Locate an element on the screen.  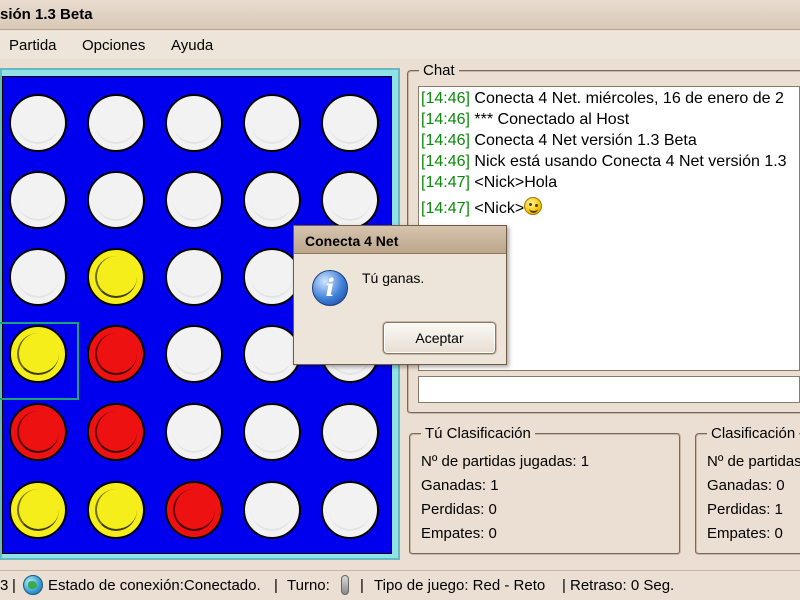
opp-lost: Perdidas: 1 is located at coordinates (745, 509).